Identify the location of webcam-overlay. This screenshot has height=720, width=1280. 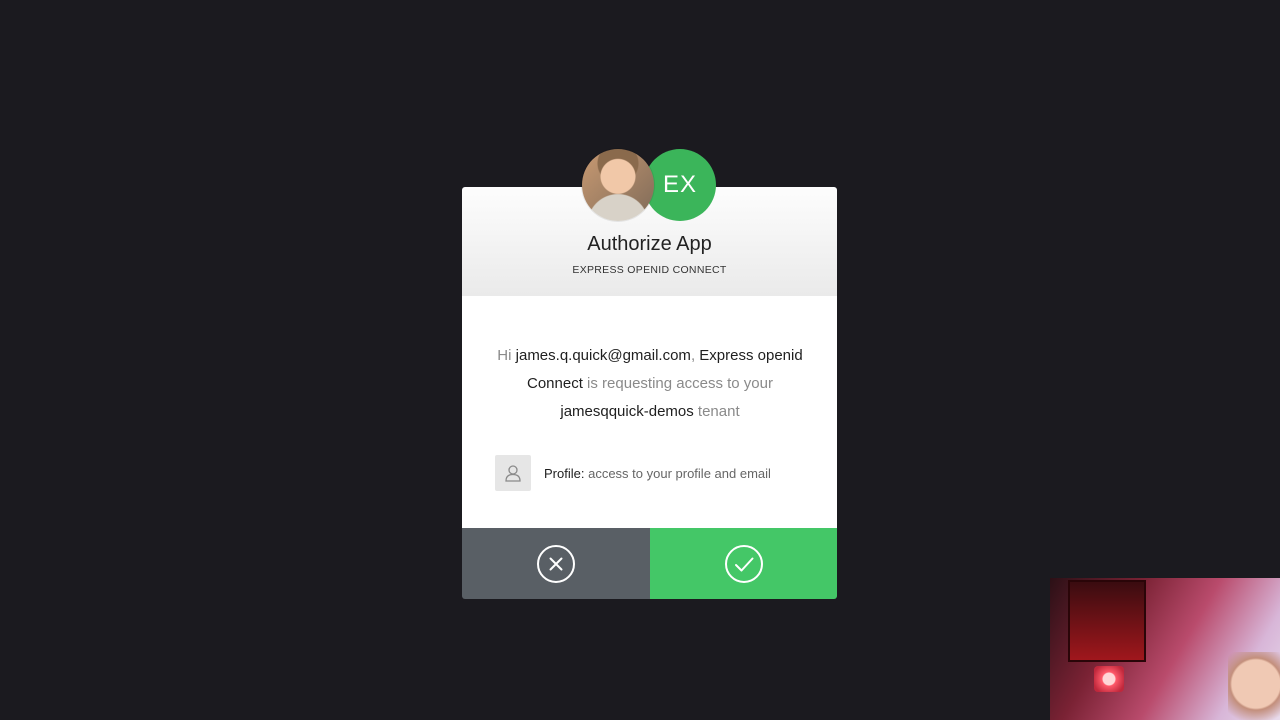
(1165, 649).